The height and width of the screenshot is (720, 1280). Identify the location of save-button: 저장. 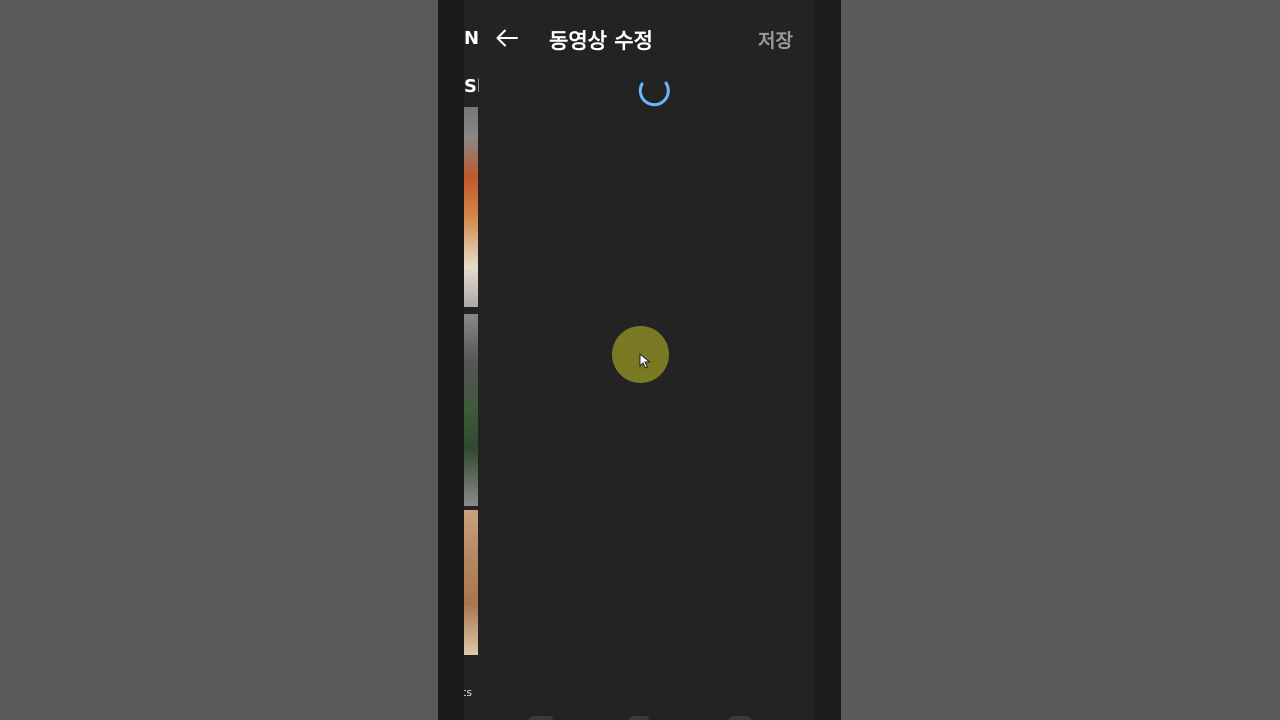
(775, 39).